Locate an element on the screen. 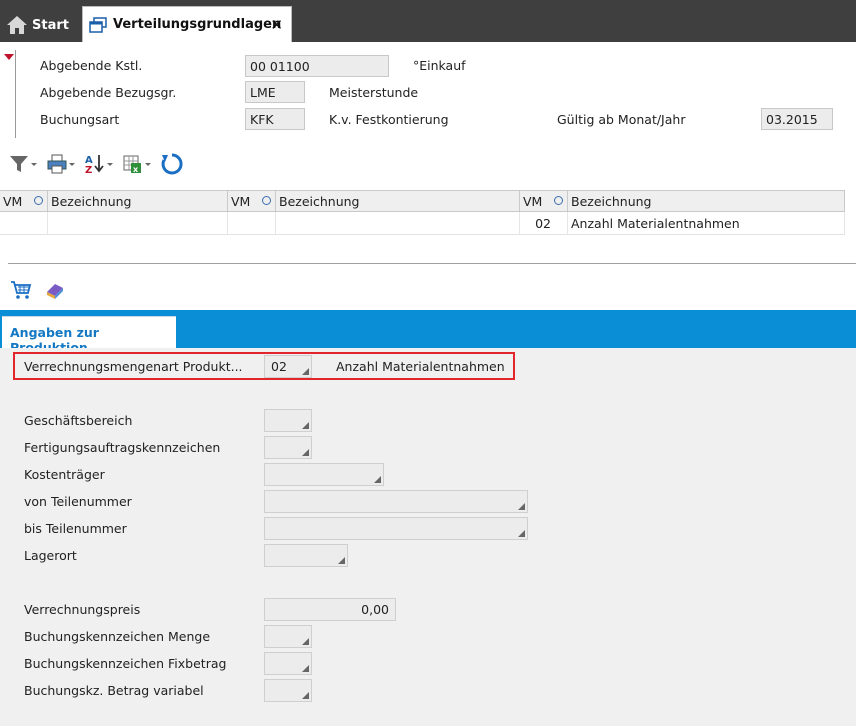  tab-active-label: Verteilungsgrundlagen is located at coordinates (197, 24).